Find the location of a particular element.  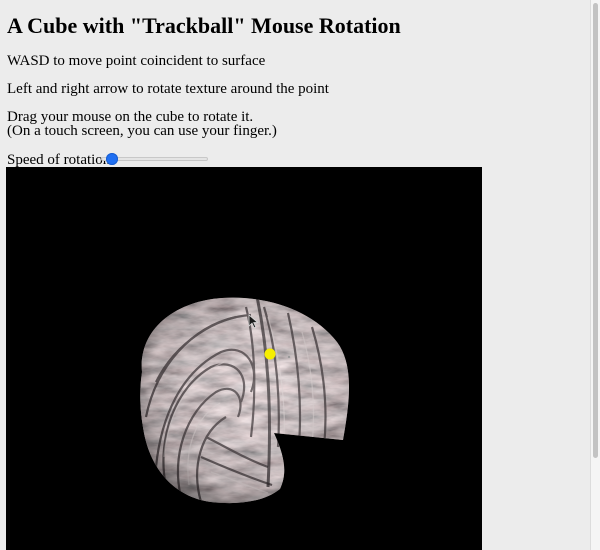

scrollbar-thumb is located at coordinates (595, 230).